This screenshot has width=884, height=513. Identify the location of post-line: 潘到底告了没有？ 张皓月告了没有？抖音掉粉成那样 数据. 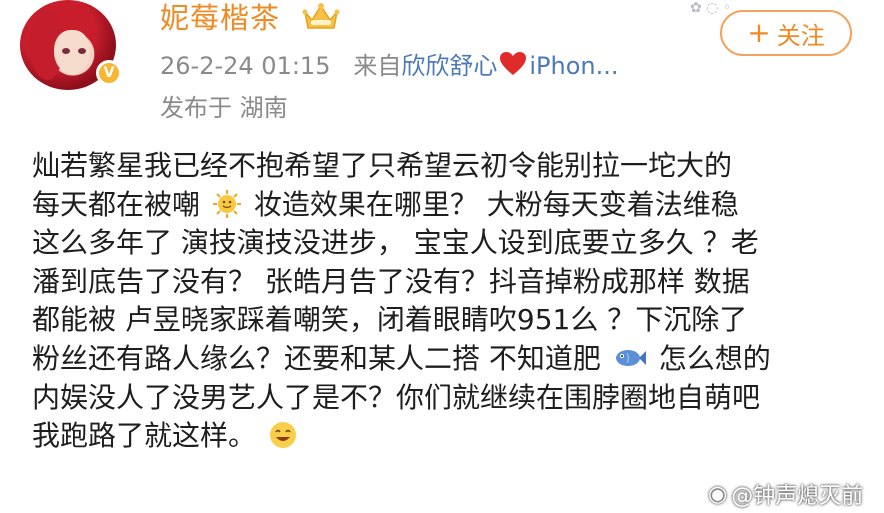
(391, 281).